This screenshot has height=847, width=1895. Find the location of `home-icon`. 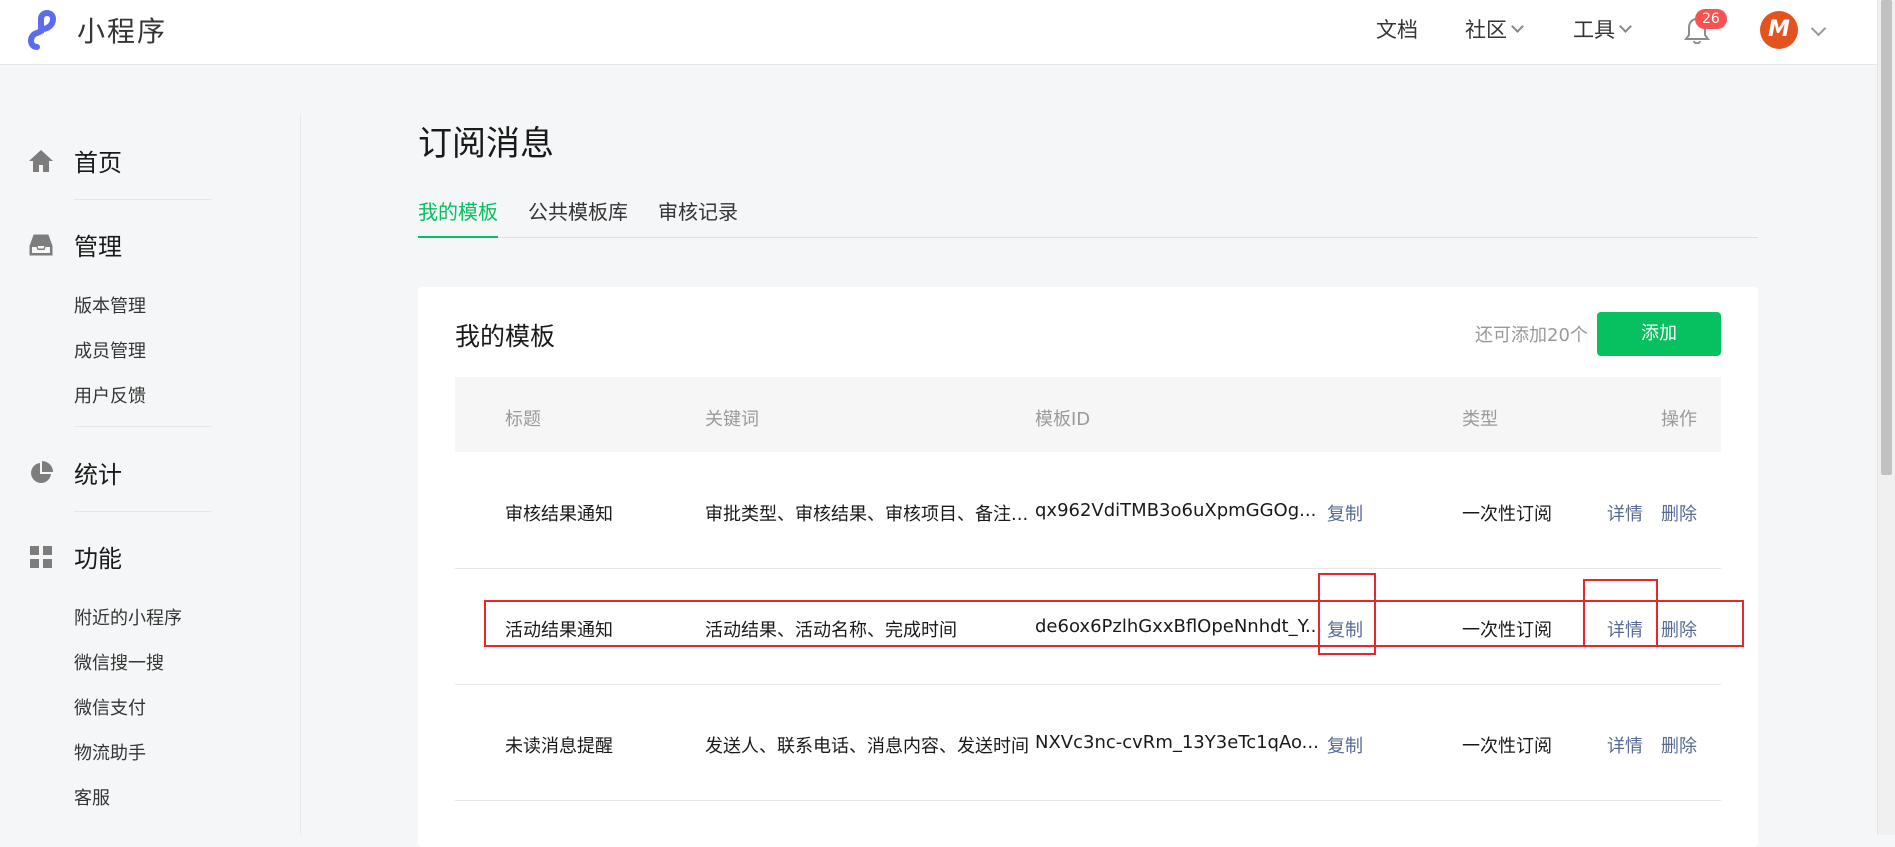

home-icon is located at coordinates (41, 160).